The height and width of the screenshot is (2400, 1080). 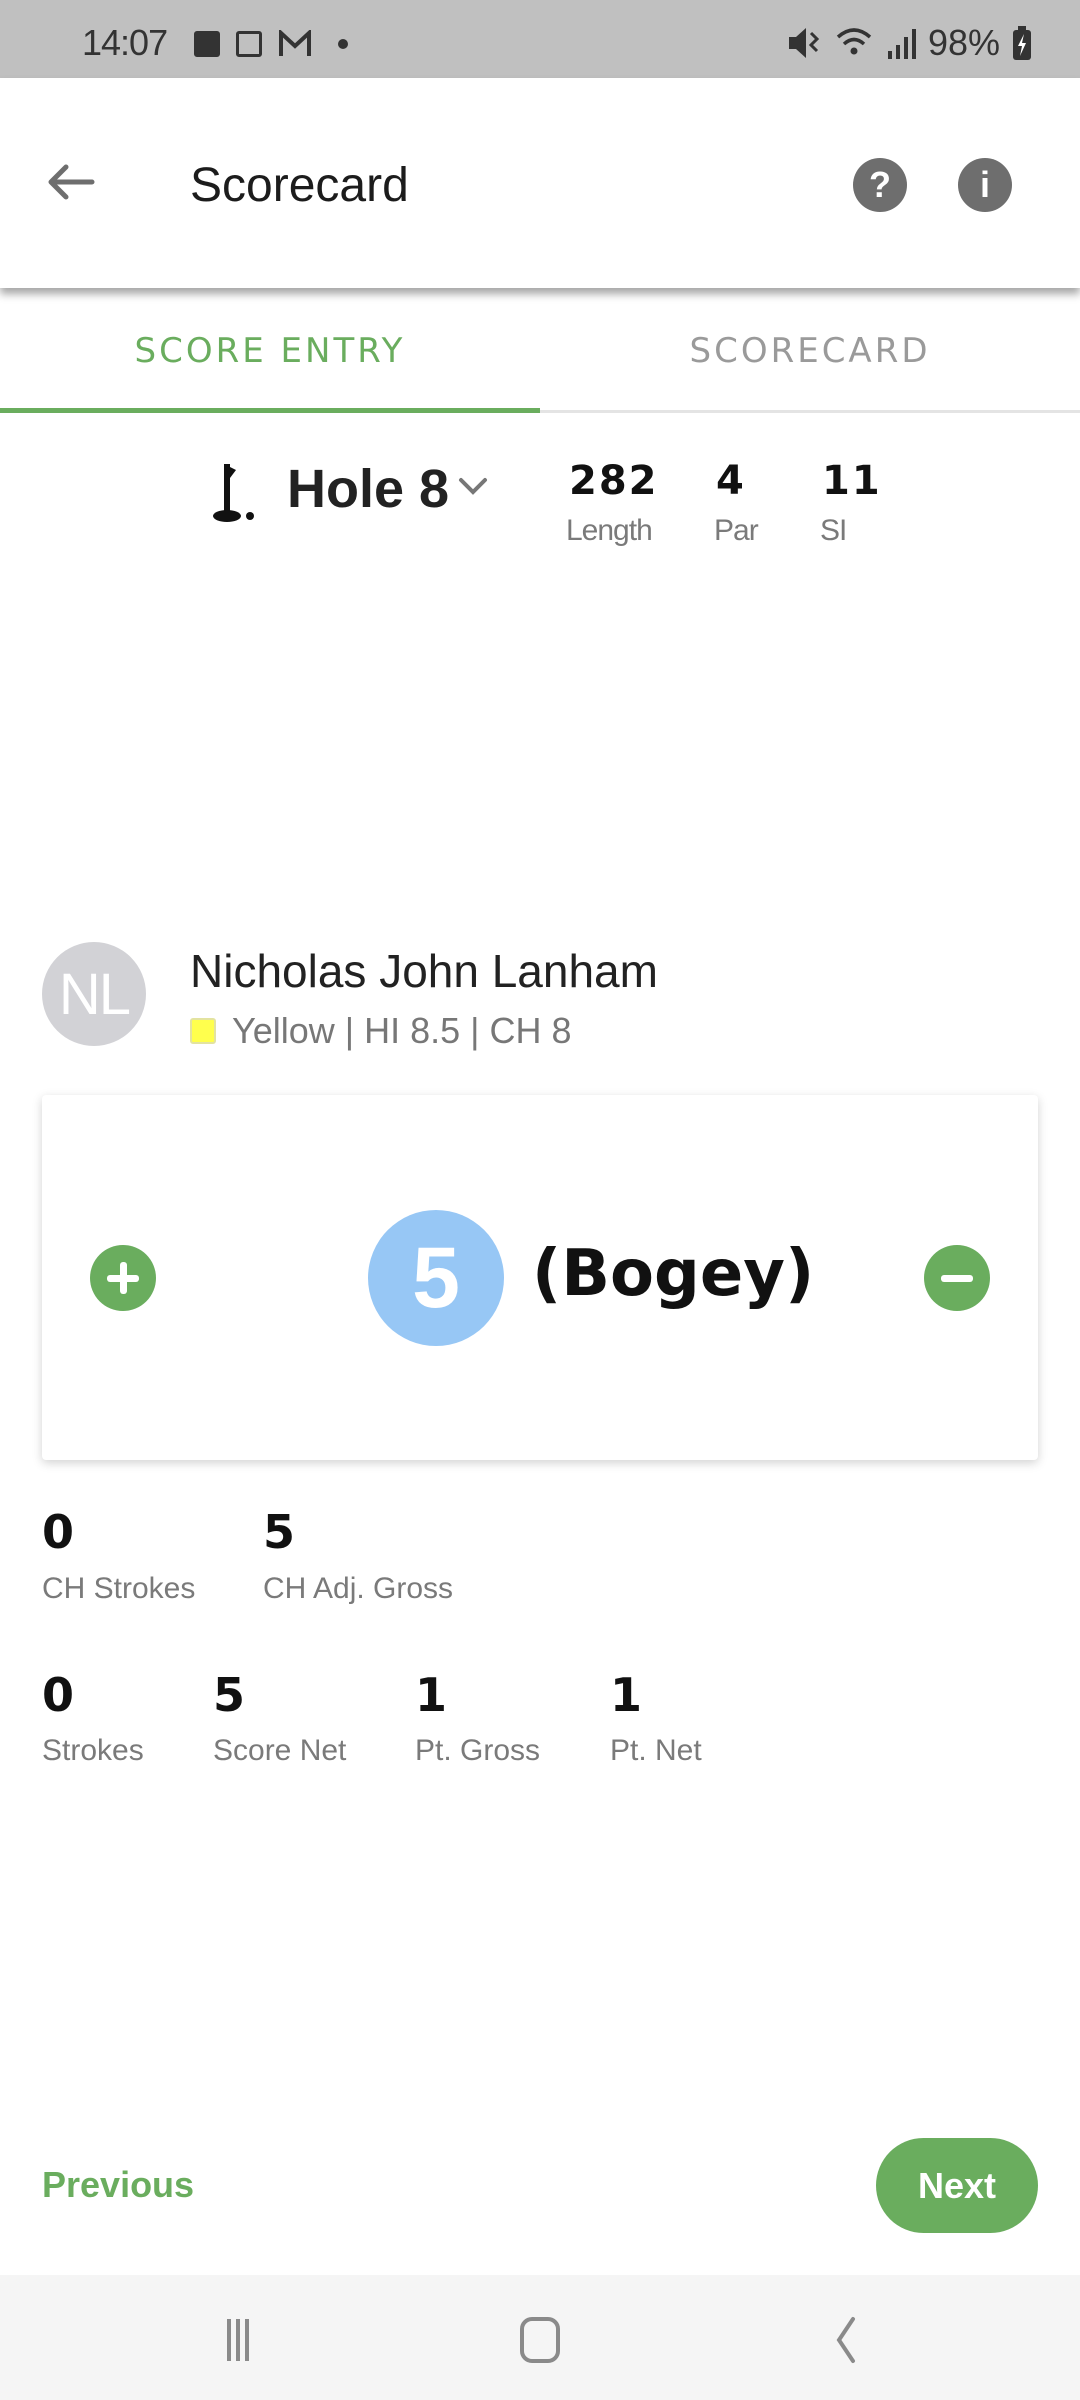 I want to click on pt-gross-label: Pt. Gross, so click(x=478, y=1750).